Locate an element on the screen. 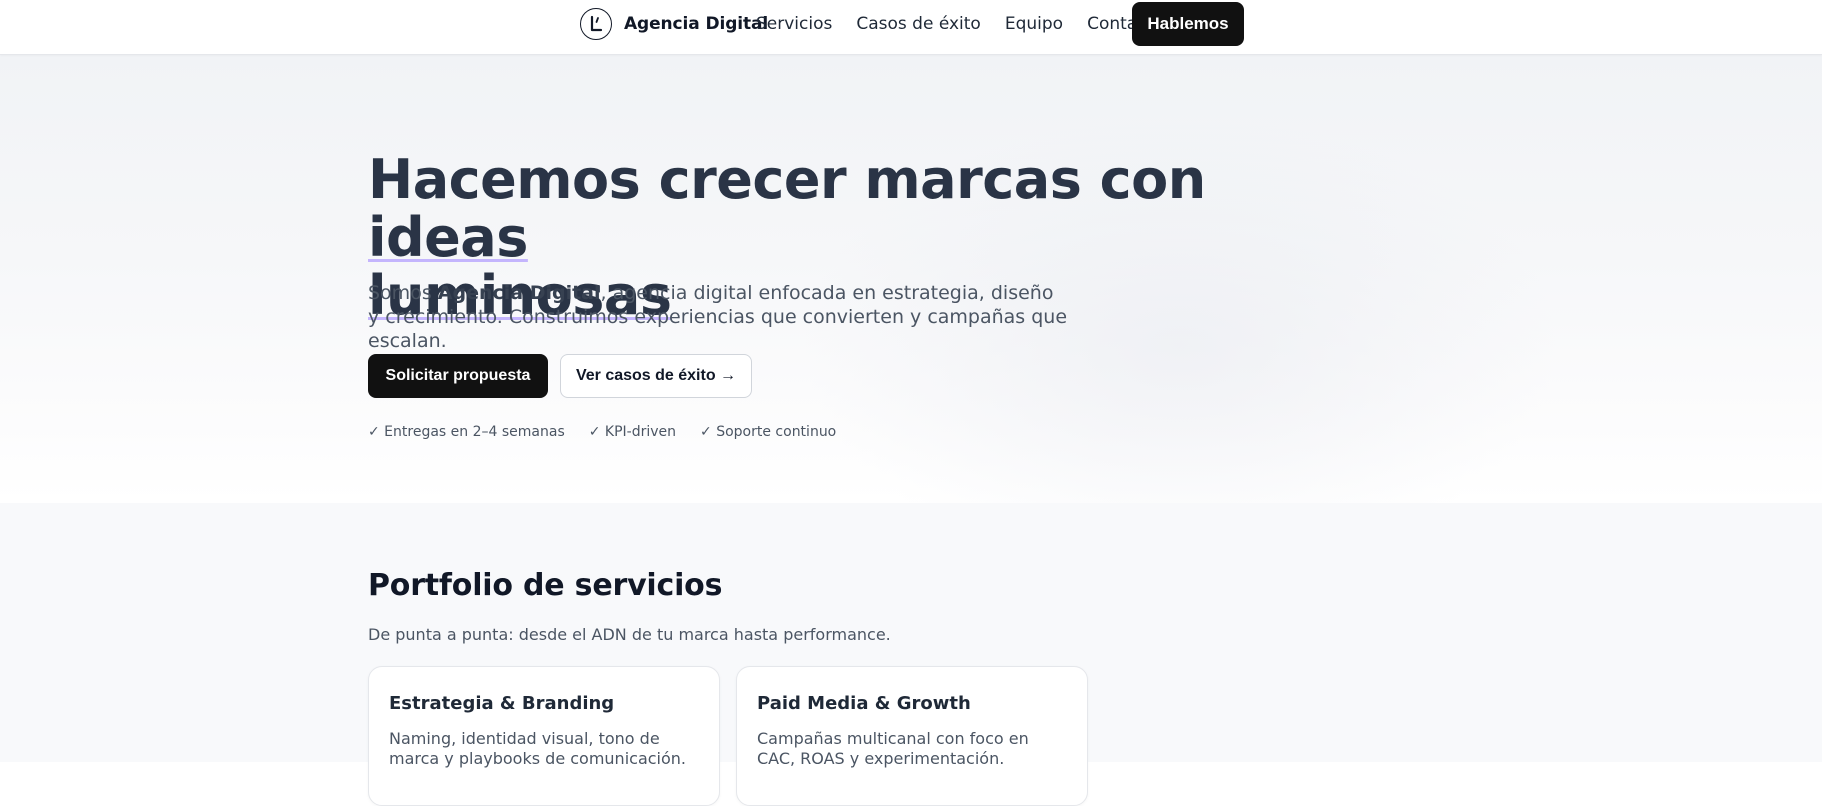  service-card-title: Estrategia & Branding is located at coordinates (502, 703).